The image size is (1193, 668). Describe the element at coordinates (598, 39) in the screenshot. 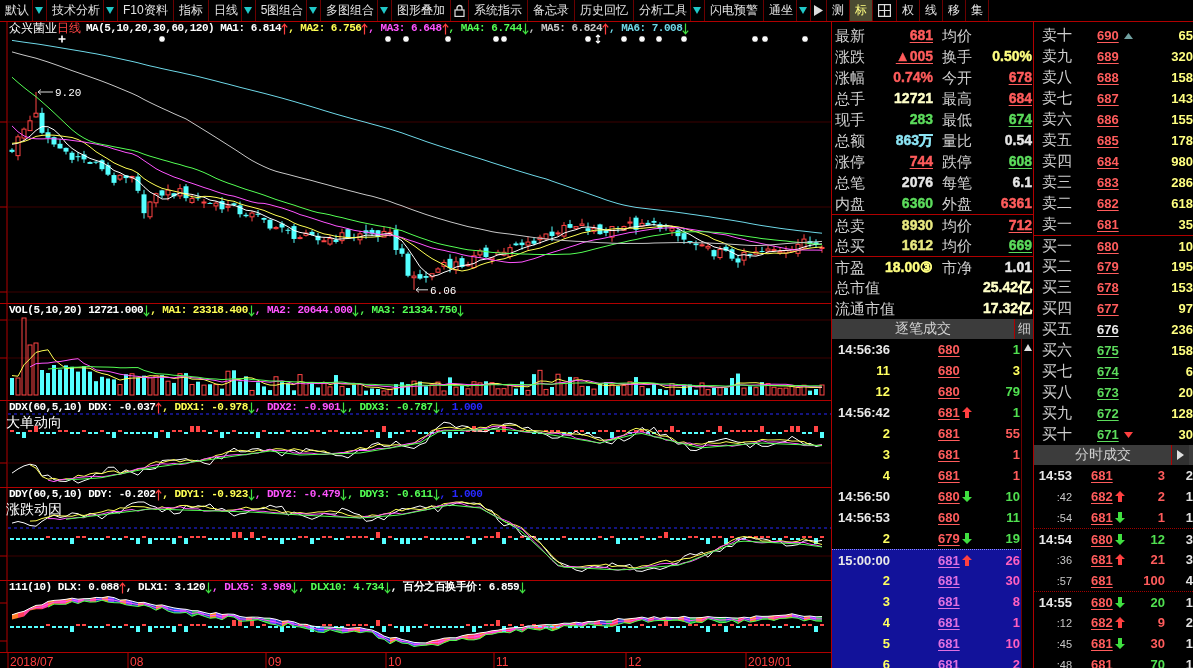

I see `double-arrow-icon` at that location.